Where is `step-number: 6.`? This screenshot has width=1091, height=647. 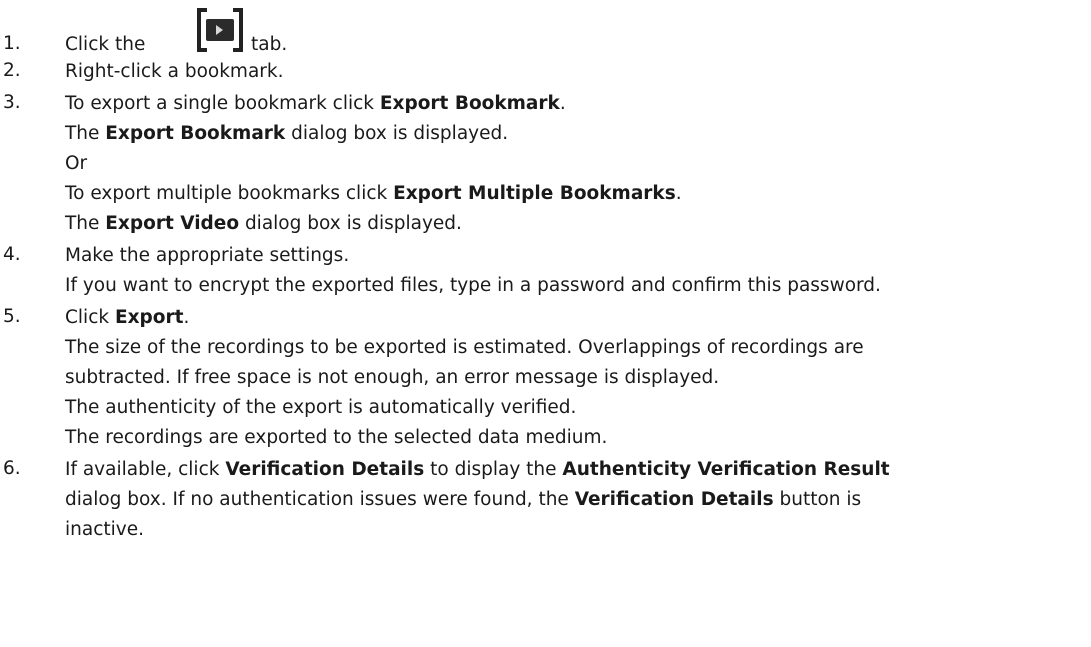 step-number: 6. is located at coordinates (12, 468).